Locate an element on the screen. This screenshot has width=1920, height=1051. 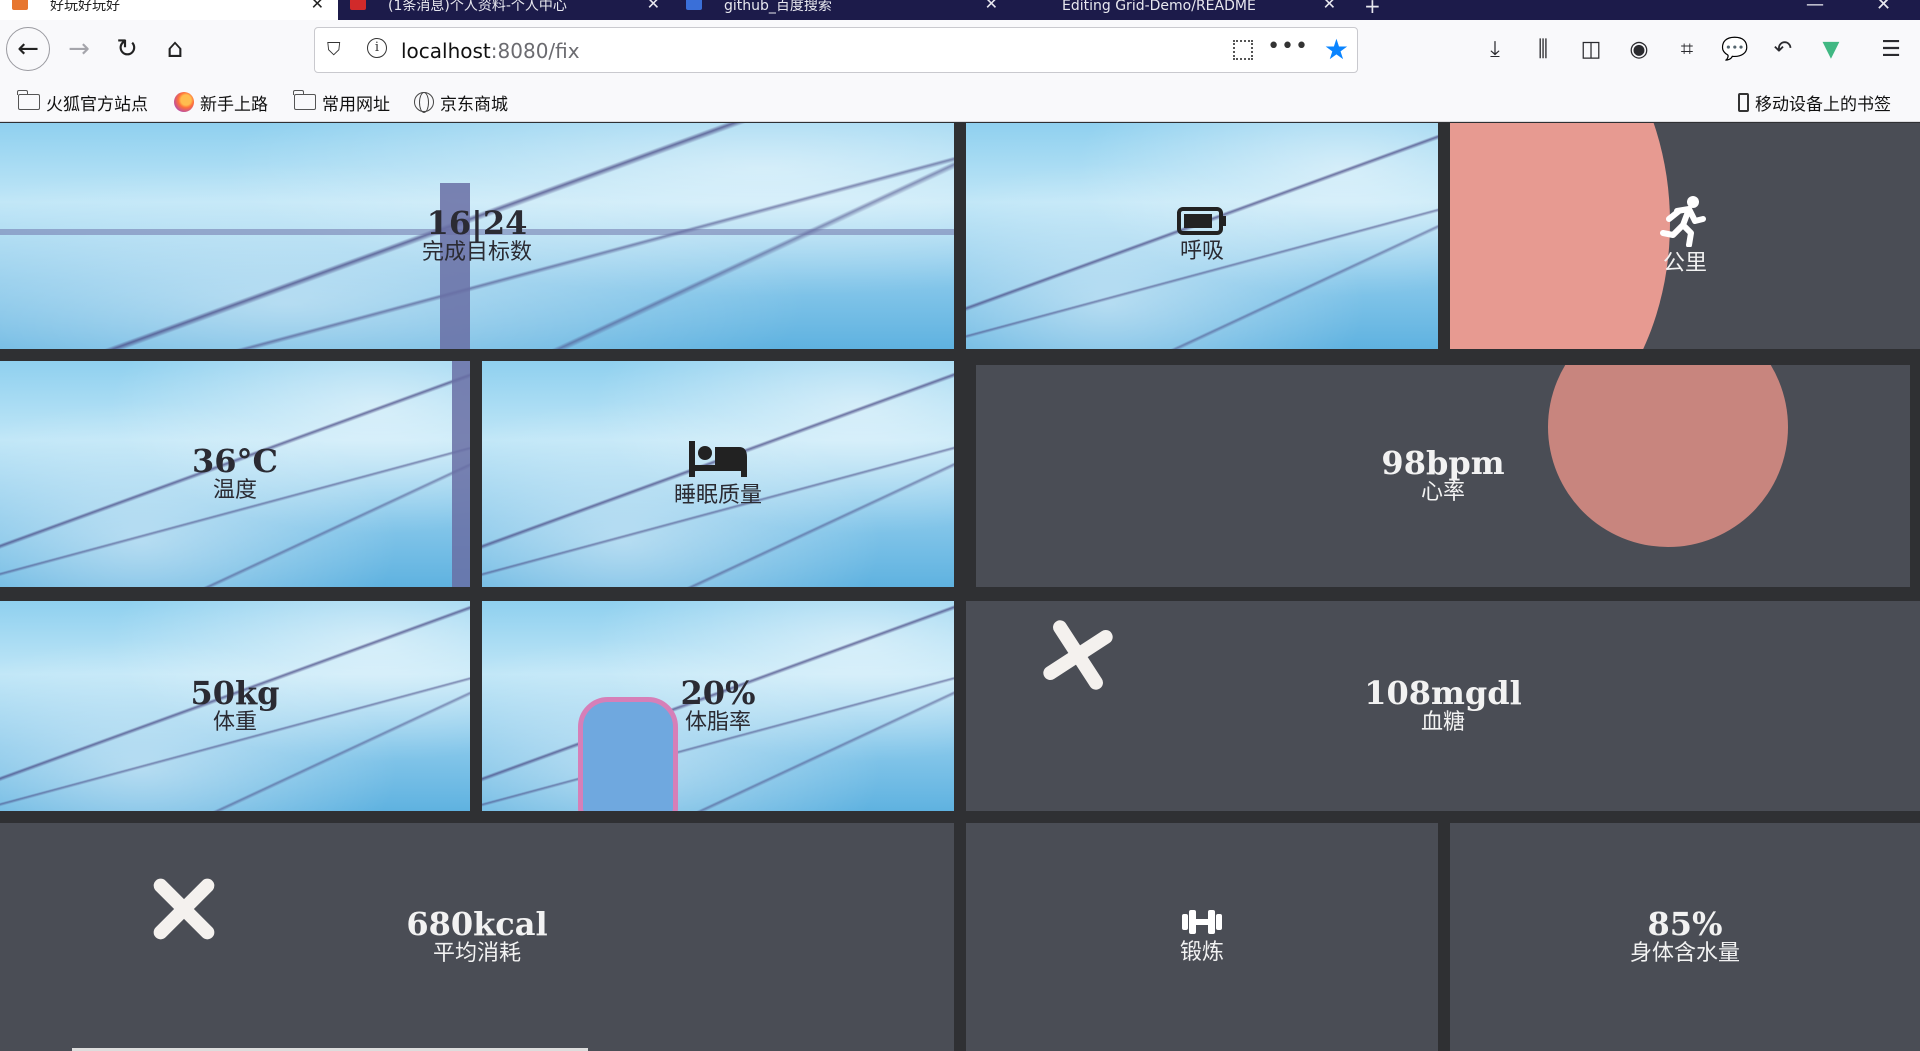
tab-label: 好玩好玩好 is located at coordinates (85, 7).